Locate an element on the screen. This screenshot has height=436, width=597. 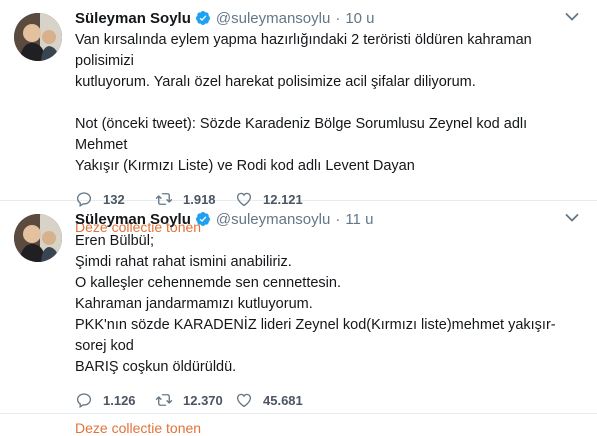
tweet-header: Süleyman Soylu @suleymansoylu · 11 u is located at coordinates (329, 219).